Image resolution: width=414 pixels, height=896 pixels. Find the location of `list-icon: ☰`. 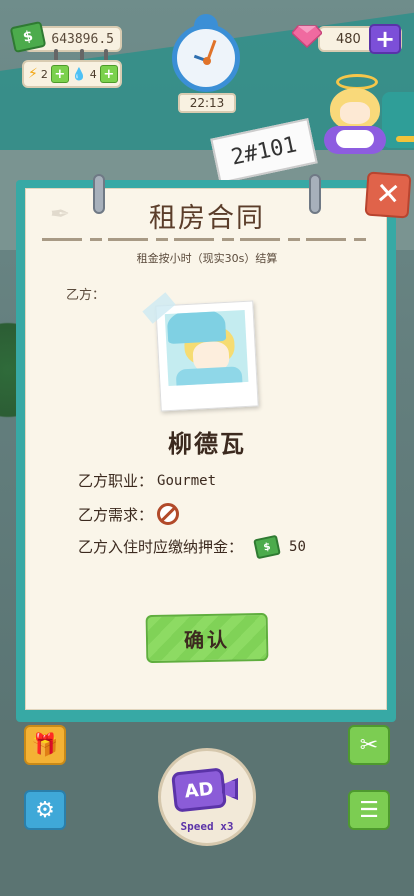

list-icon: ☰ is located at coordinates (369, 810).